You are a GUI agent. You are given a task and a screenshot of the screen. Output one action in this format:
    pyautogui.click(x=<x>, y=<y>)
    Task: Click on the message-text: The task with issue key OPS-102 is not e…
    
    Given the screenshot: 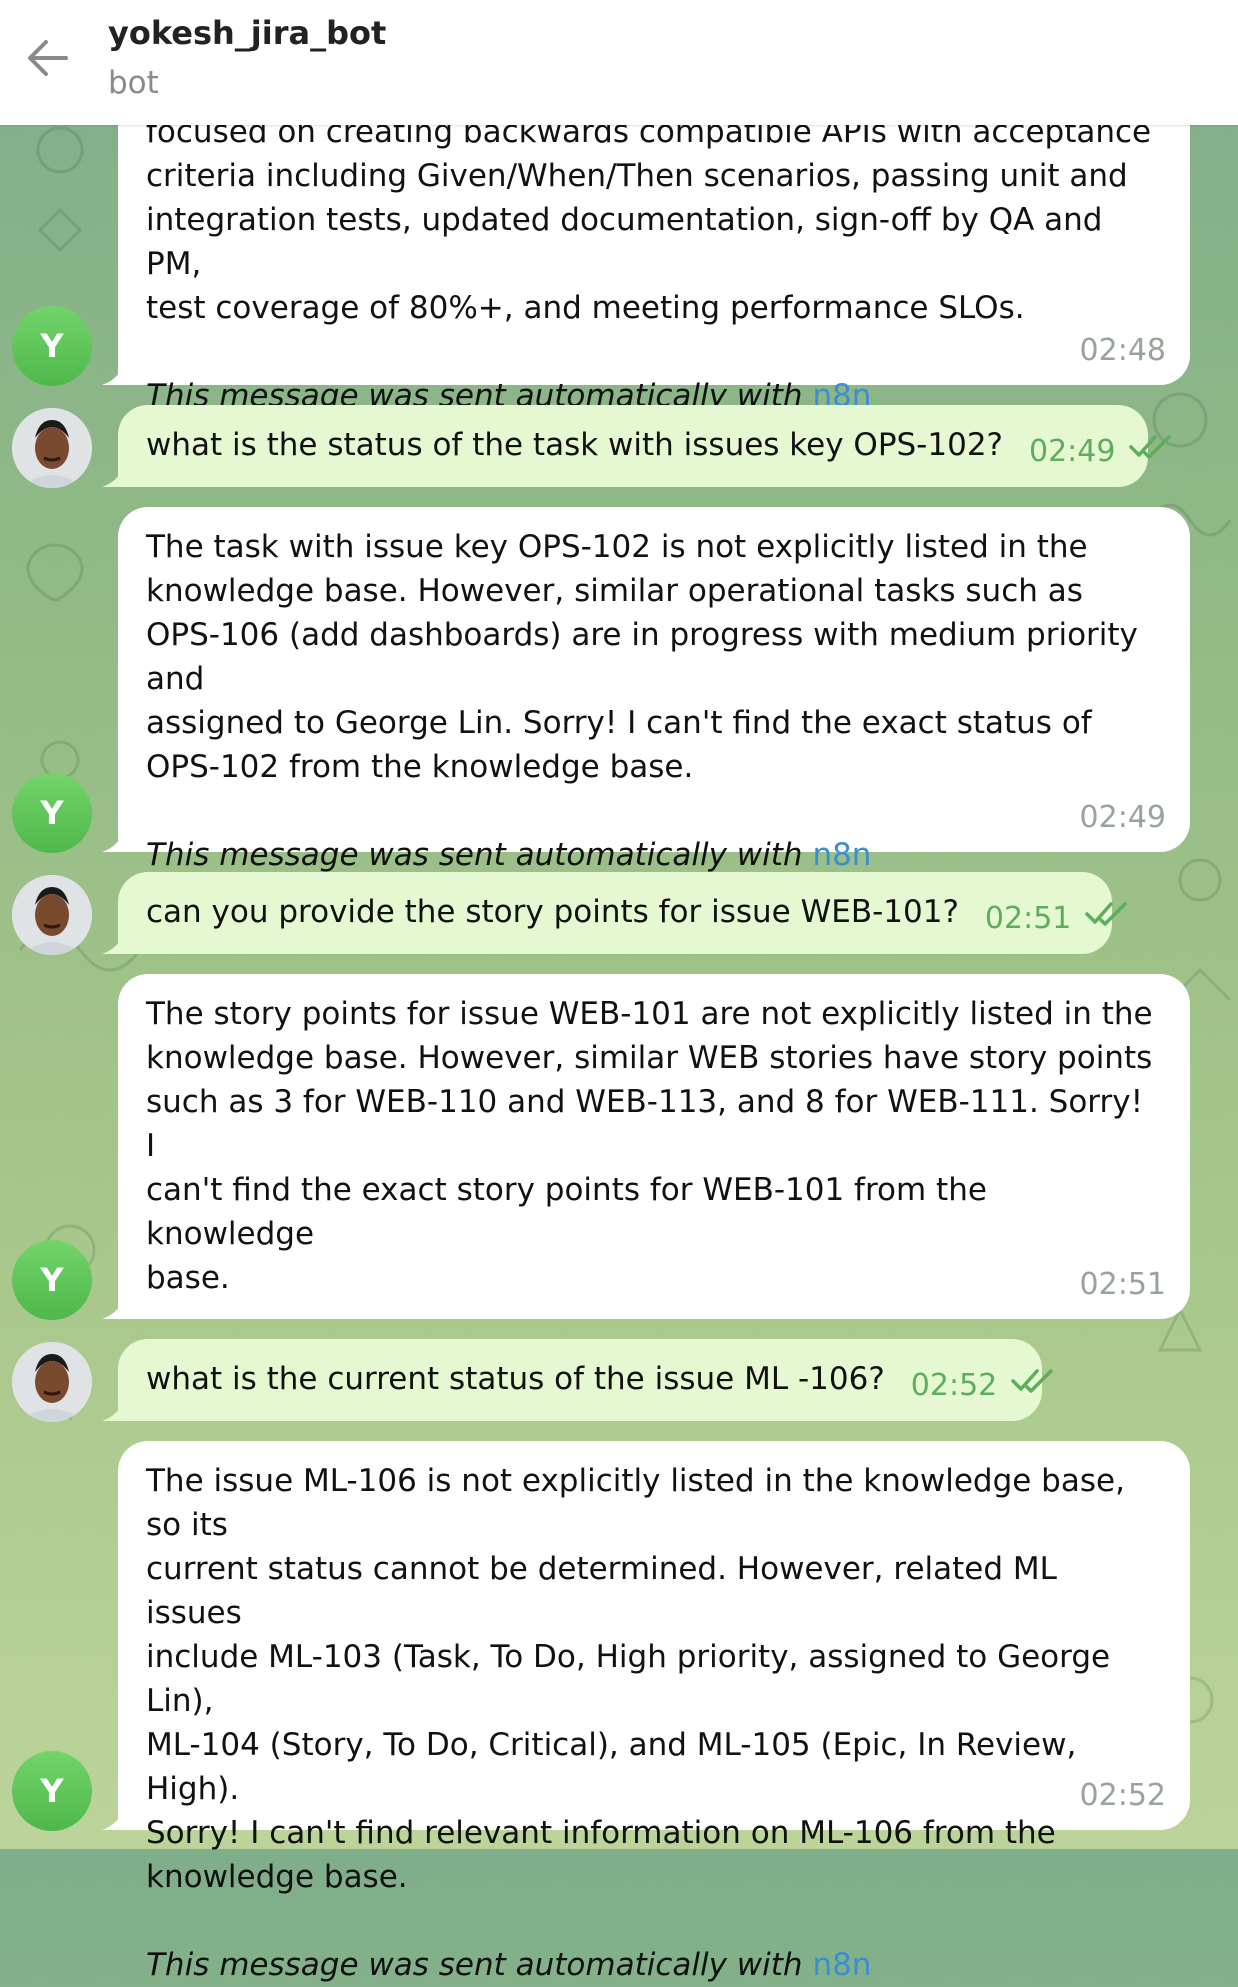 What is the action you would take?
    pyautogui.click(x=642, y=657)
    